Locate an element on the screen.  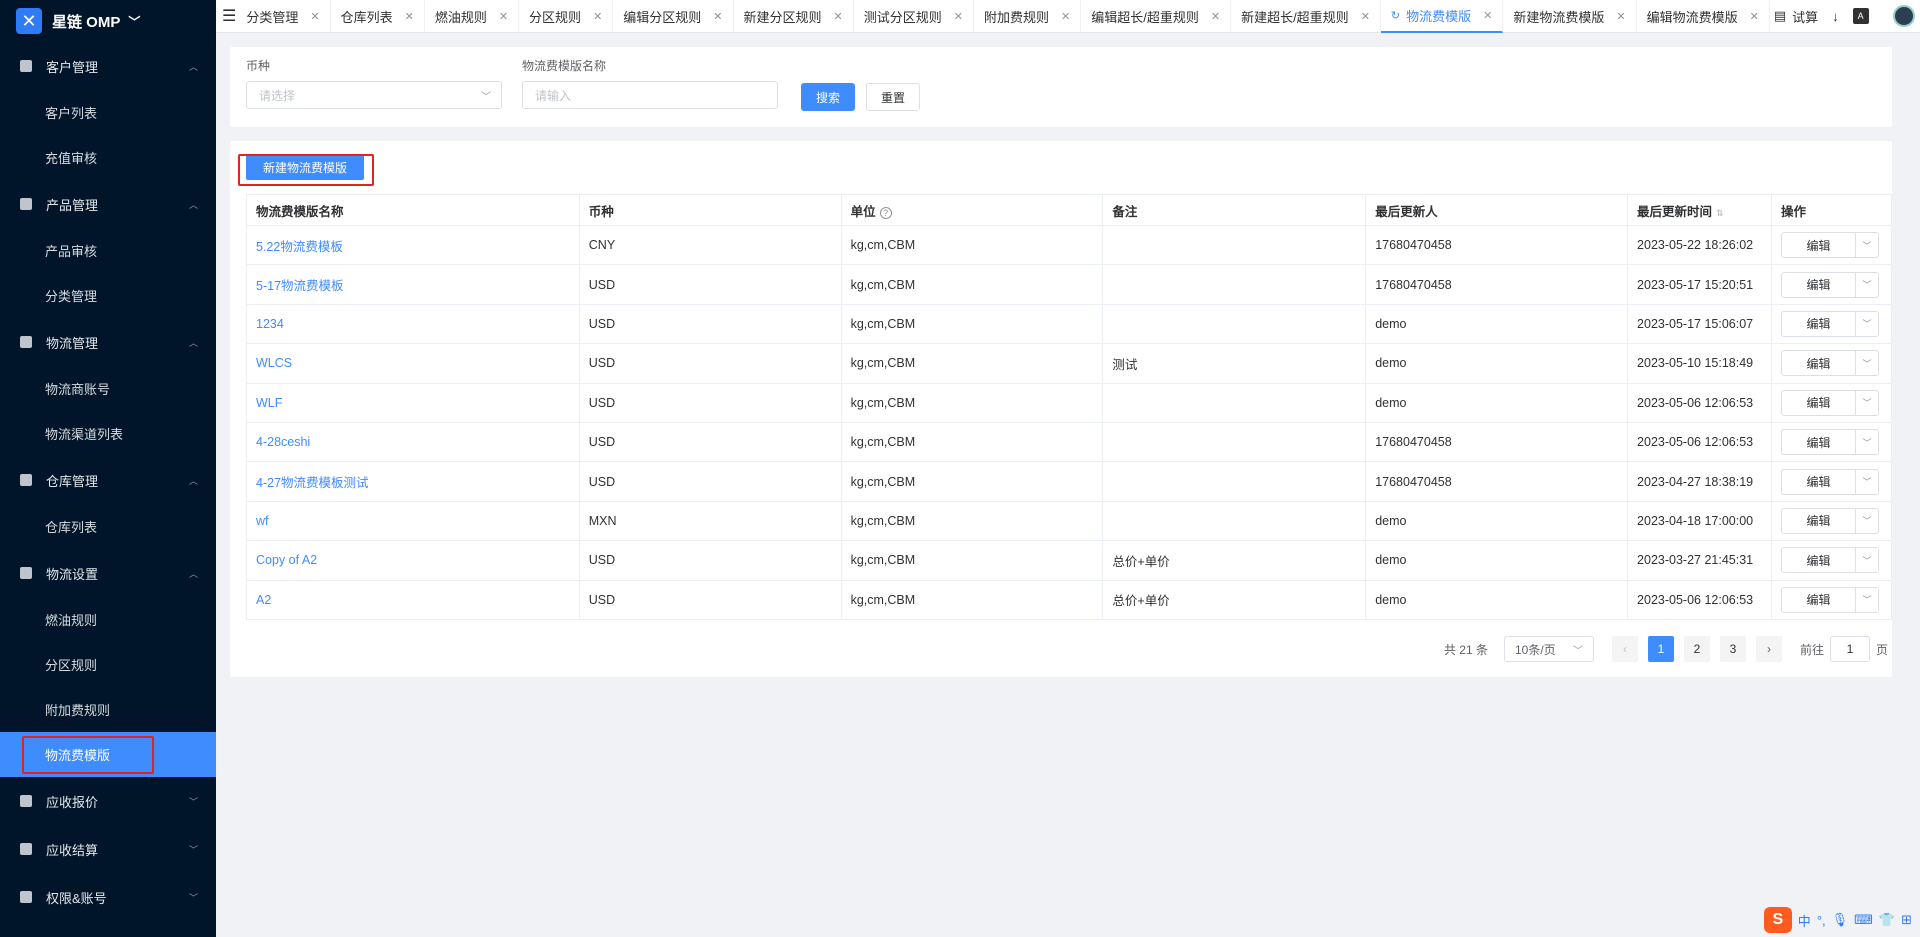
font-size-icon: A is located at coordinates (1860, 16).